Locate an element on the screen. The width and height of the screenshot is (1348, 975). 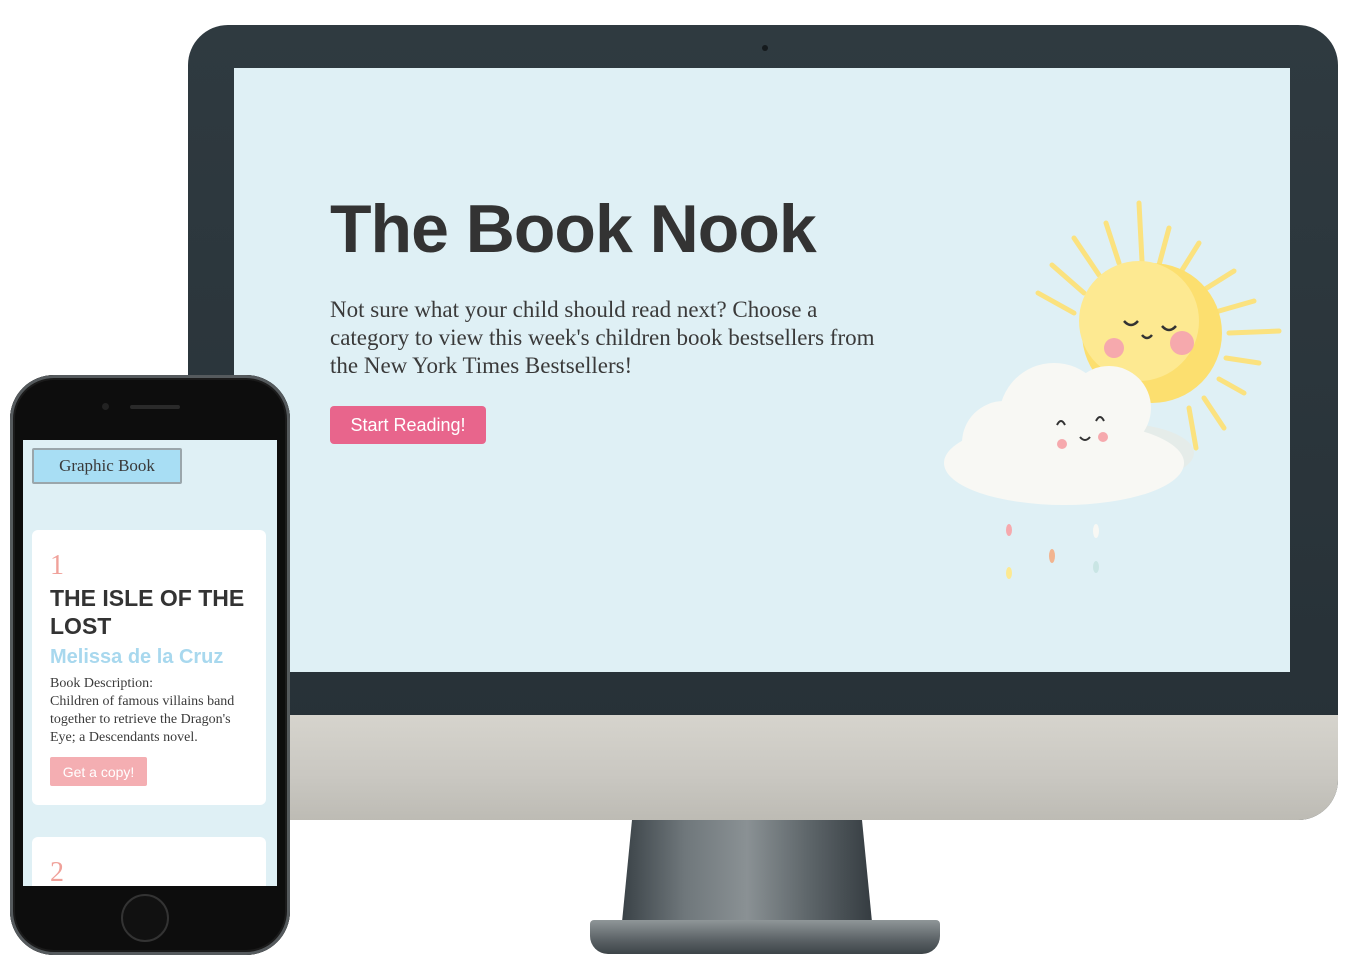
book-card: 2 is located at coordinates (149, 861).